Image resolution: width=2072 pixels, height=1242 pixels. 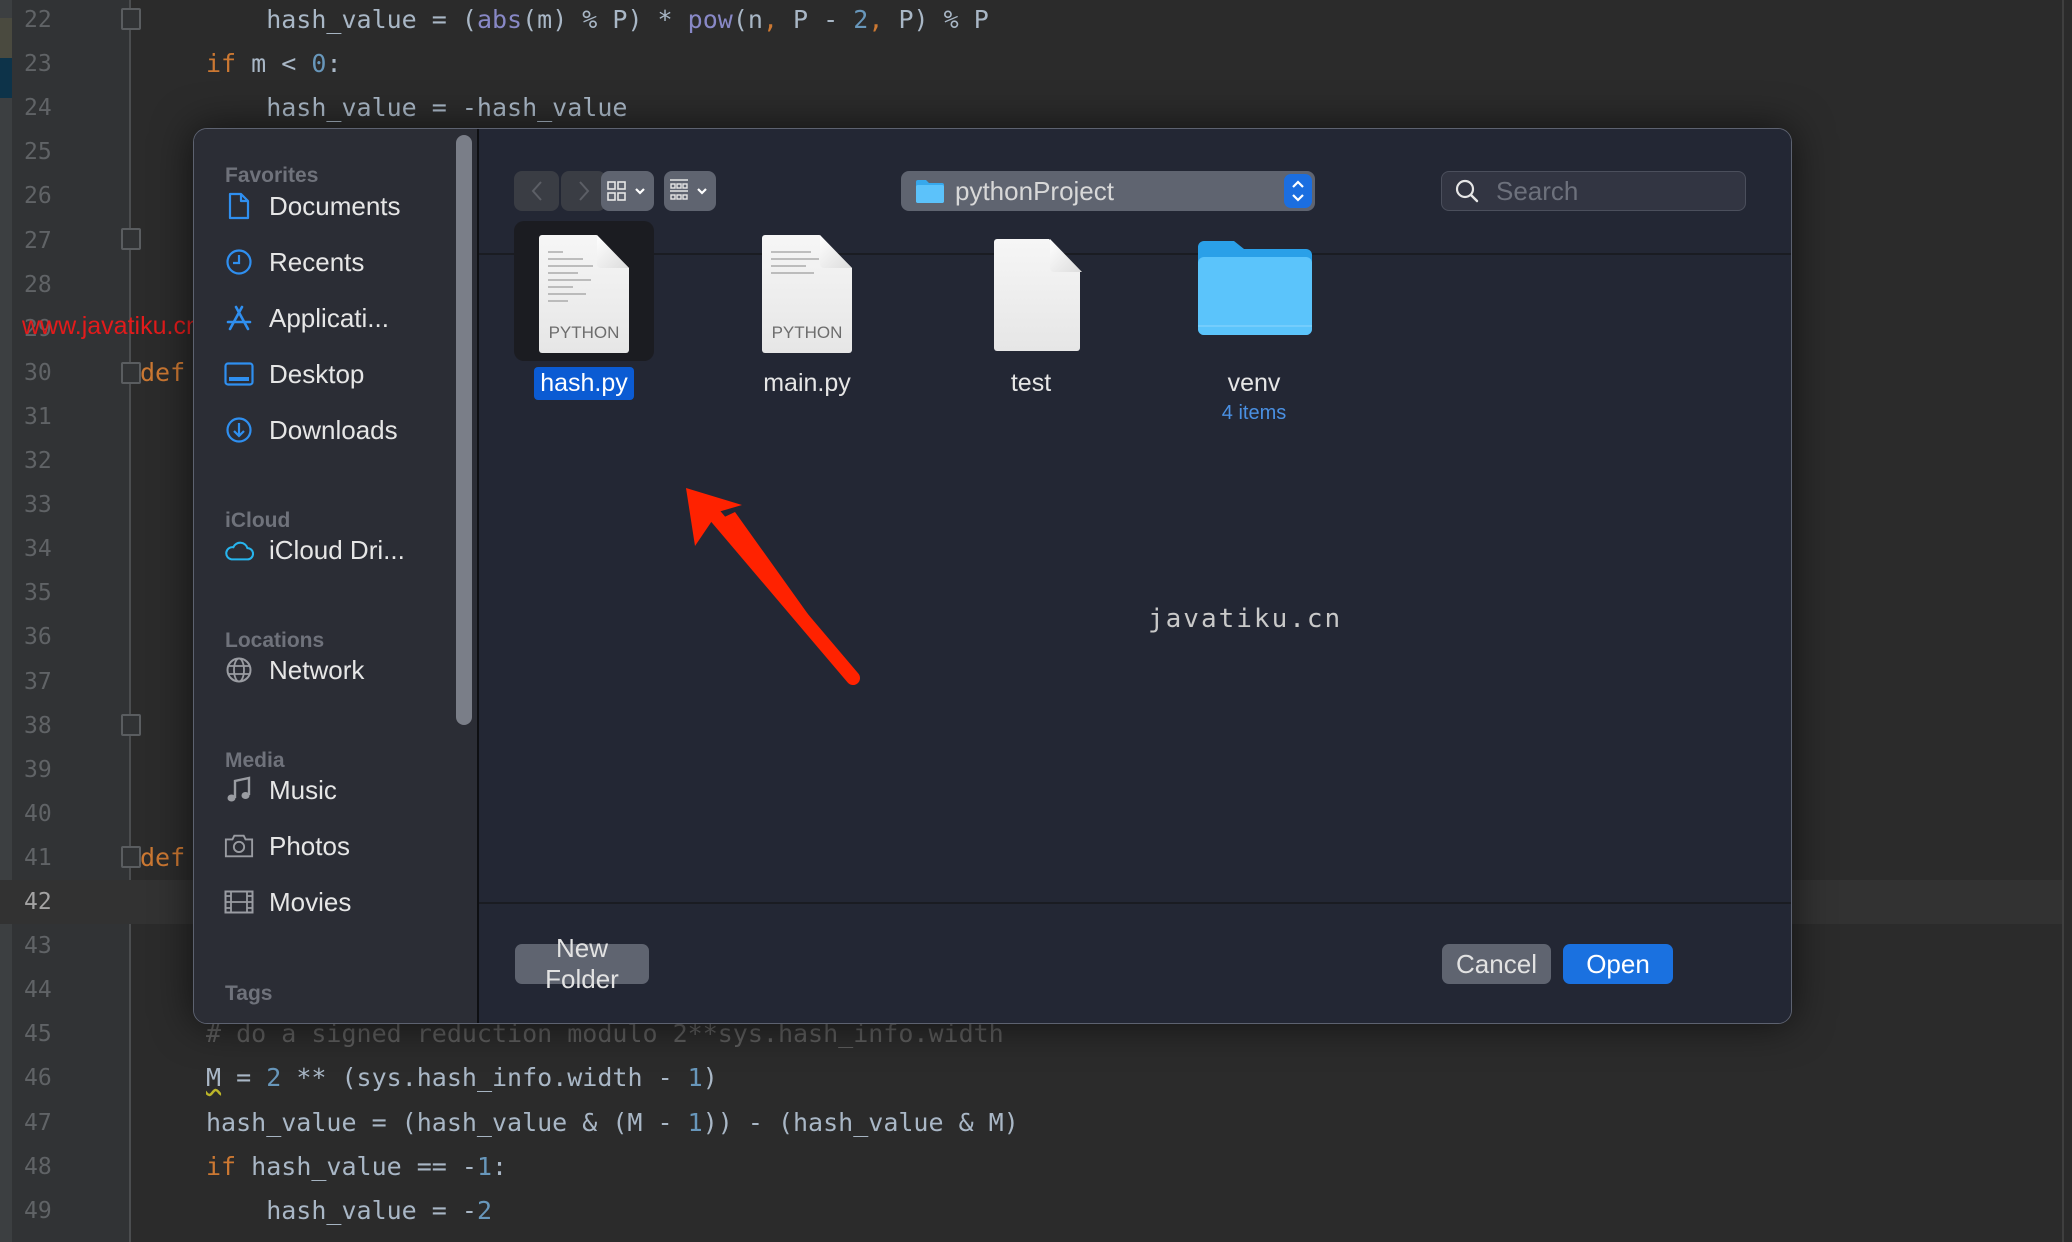 I want to click on line-number: 39, so click(x=38, y=769).